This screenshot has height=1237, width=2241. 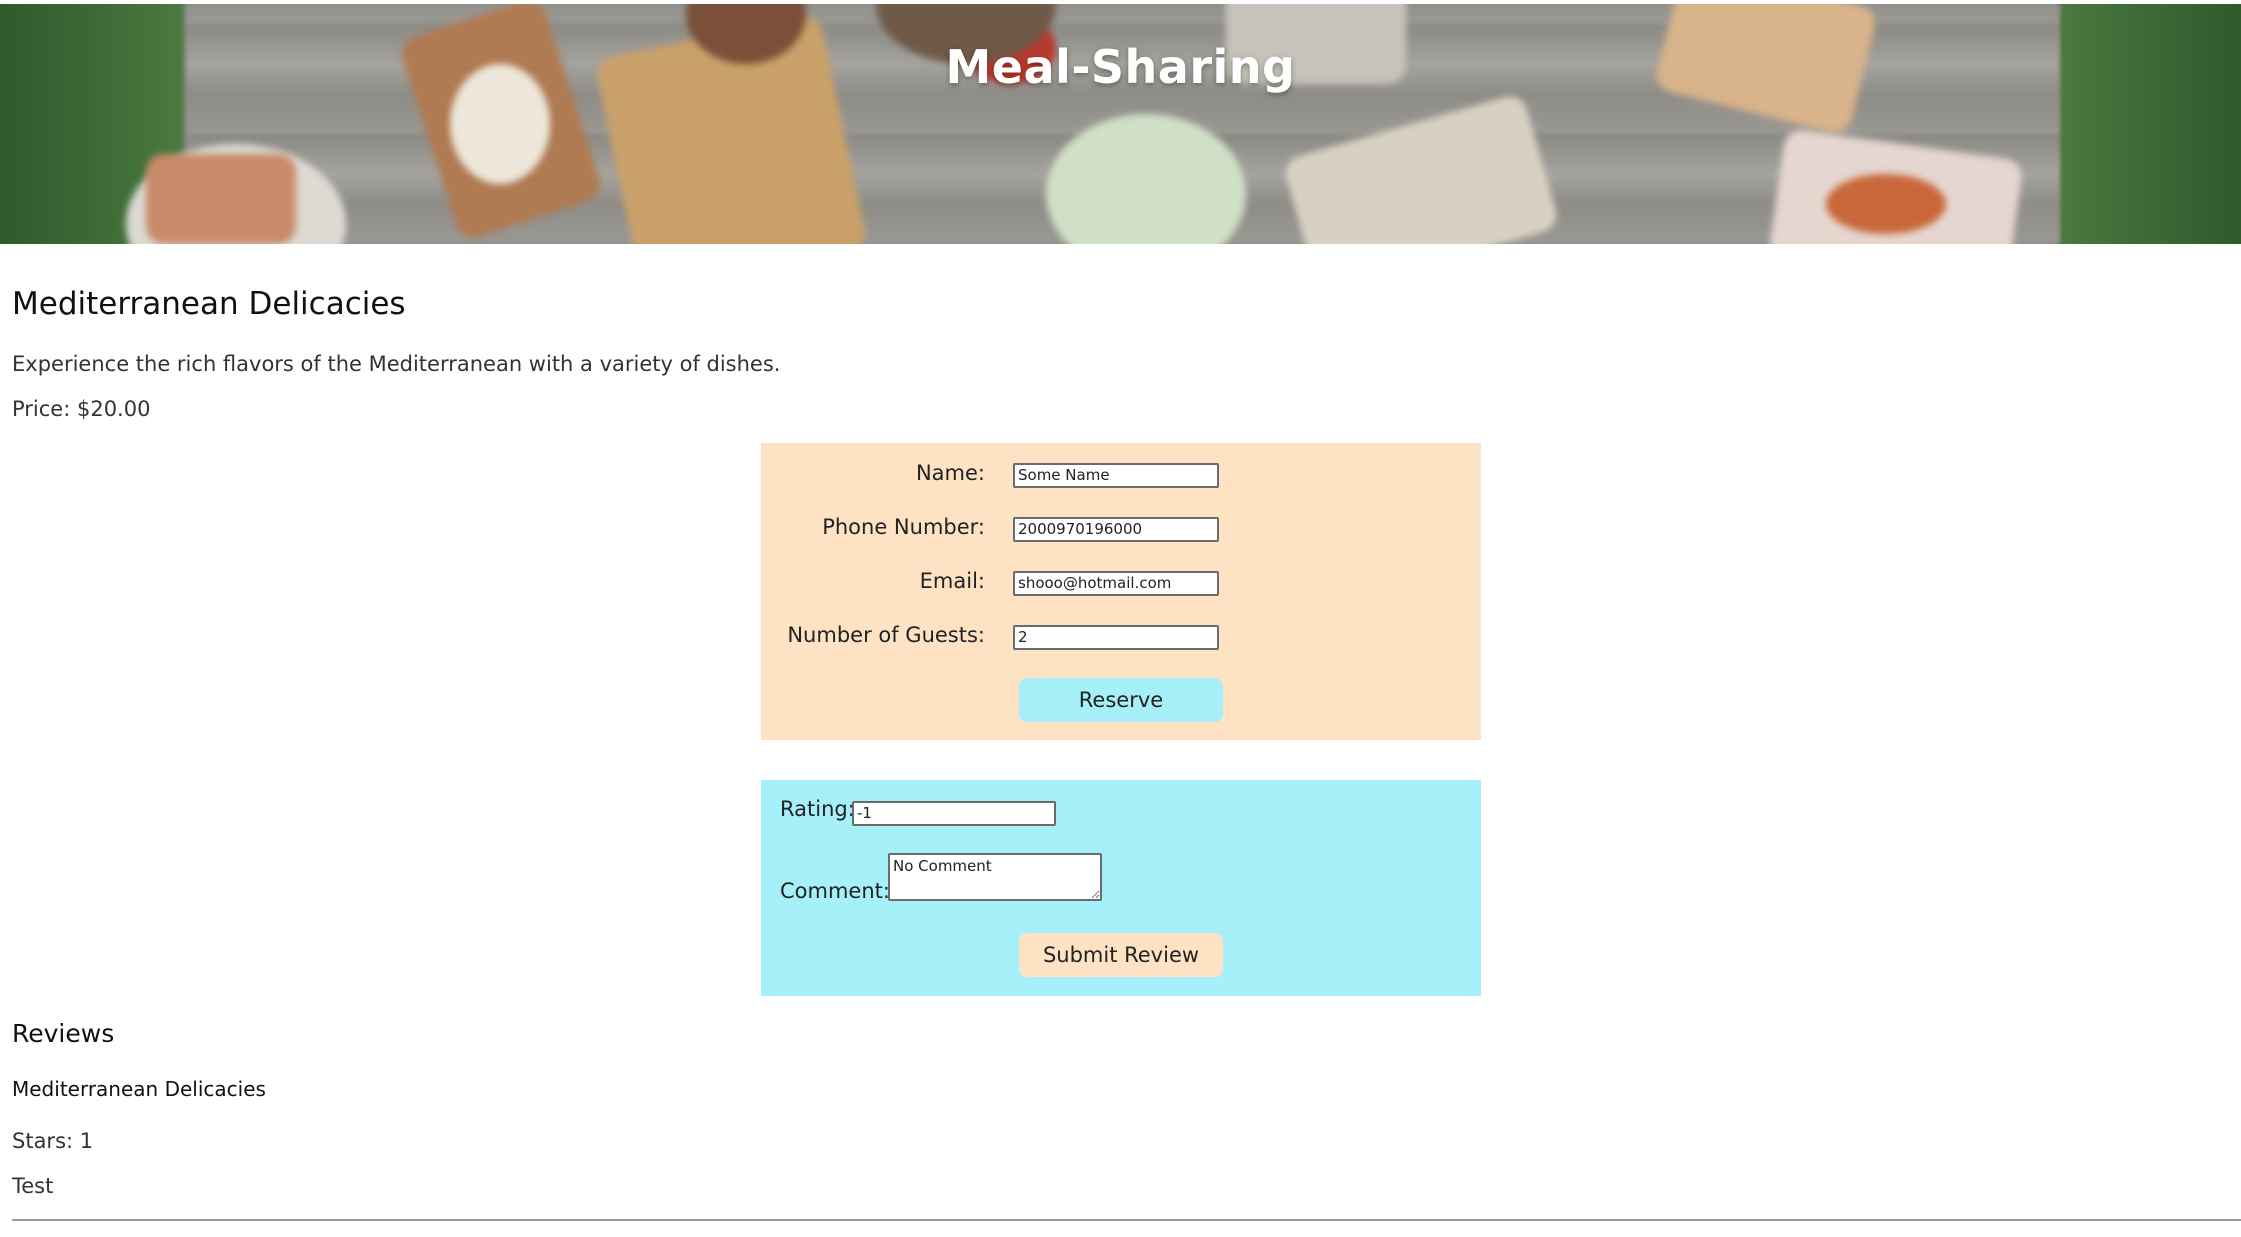 I want to click on phone-row: Phone Number:, so click(x=1121, y=529).